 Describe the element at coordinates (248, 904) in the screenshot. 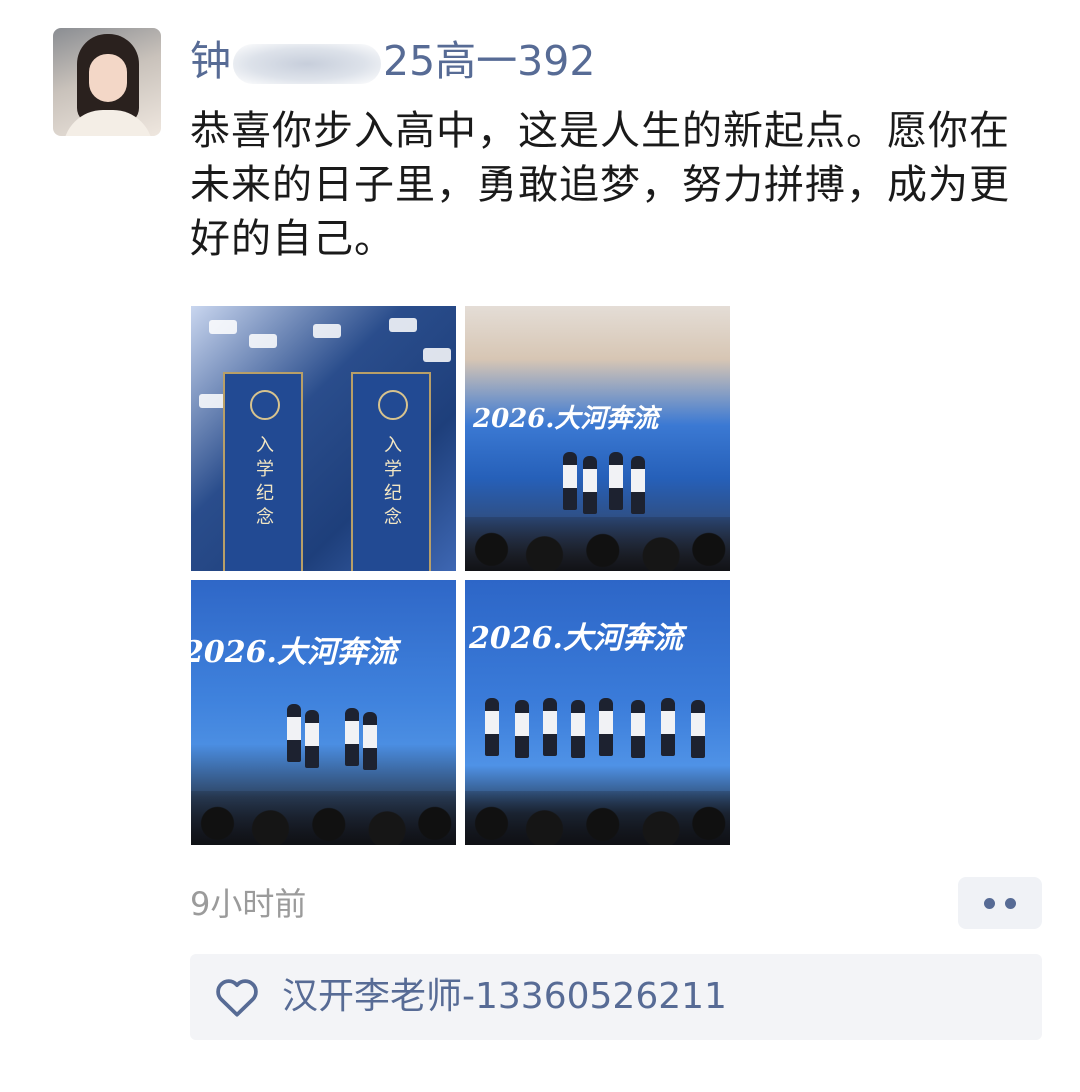

I see `post-timestamp: 9小时前` at that location.